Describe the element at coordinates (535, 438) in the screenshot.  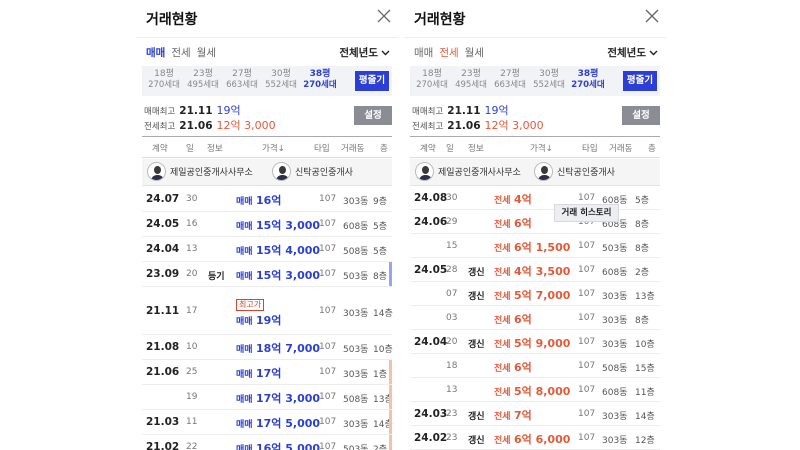
I see `table-row: 24.02 23 갱신 전세 6억 6,000 107 303동 12층` at that location.